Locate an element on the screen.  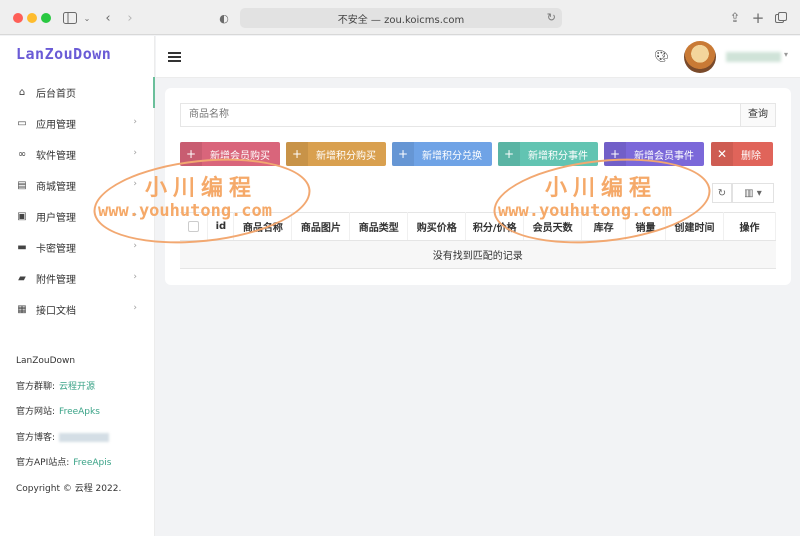
column-header: 商品类型 is located at coordinates (379, 226).